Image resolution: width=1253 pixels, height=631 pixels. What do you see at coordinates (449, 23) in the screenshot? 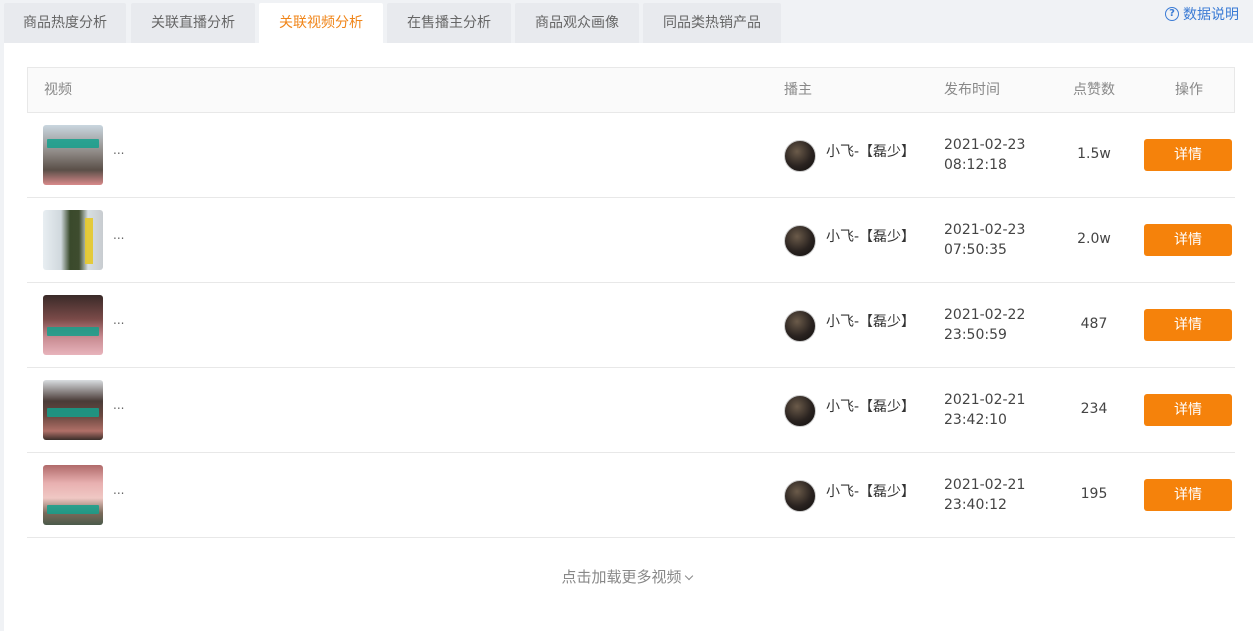
I see `tab-selling-anchors: 在售播主分析` at bounding box center [449, 23].